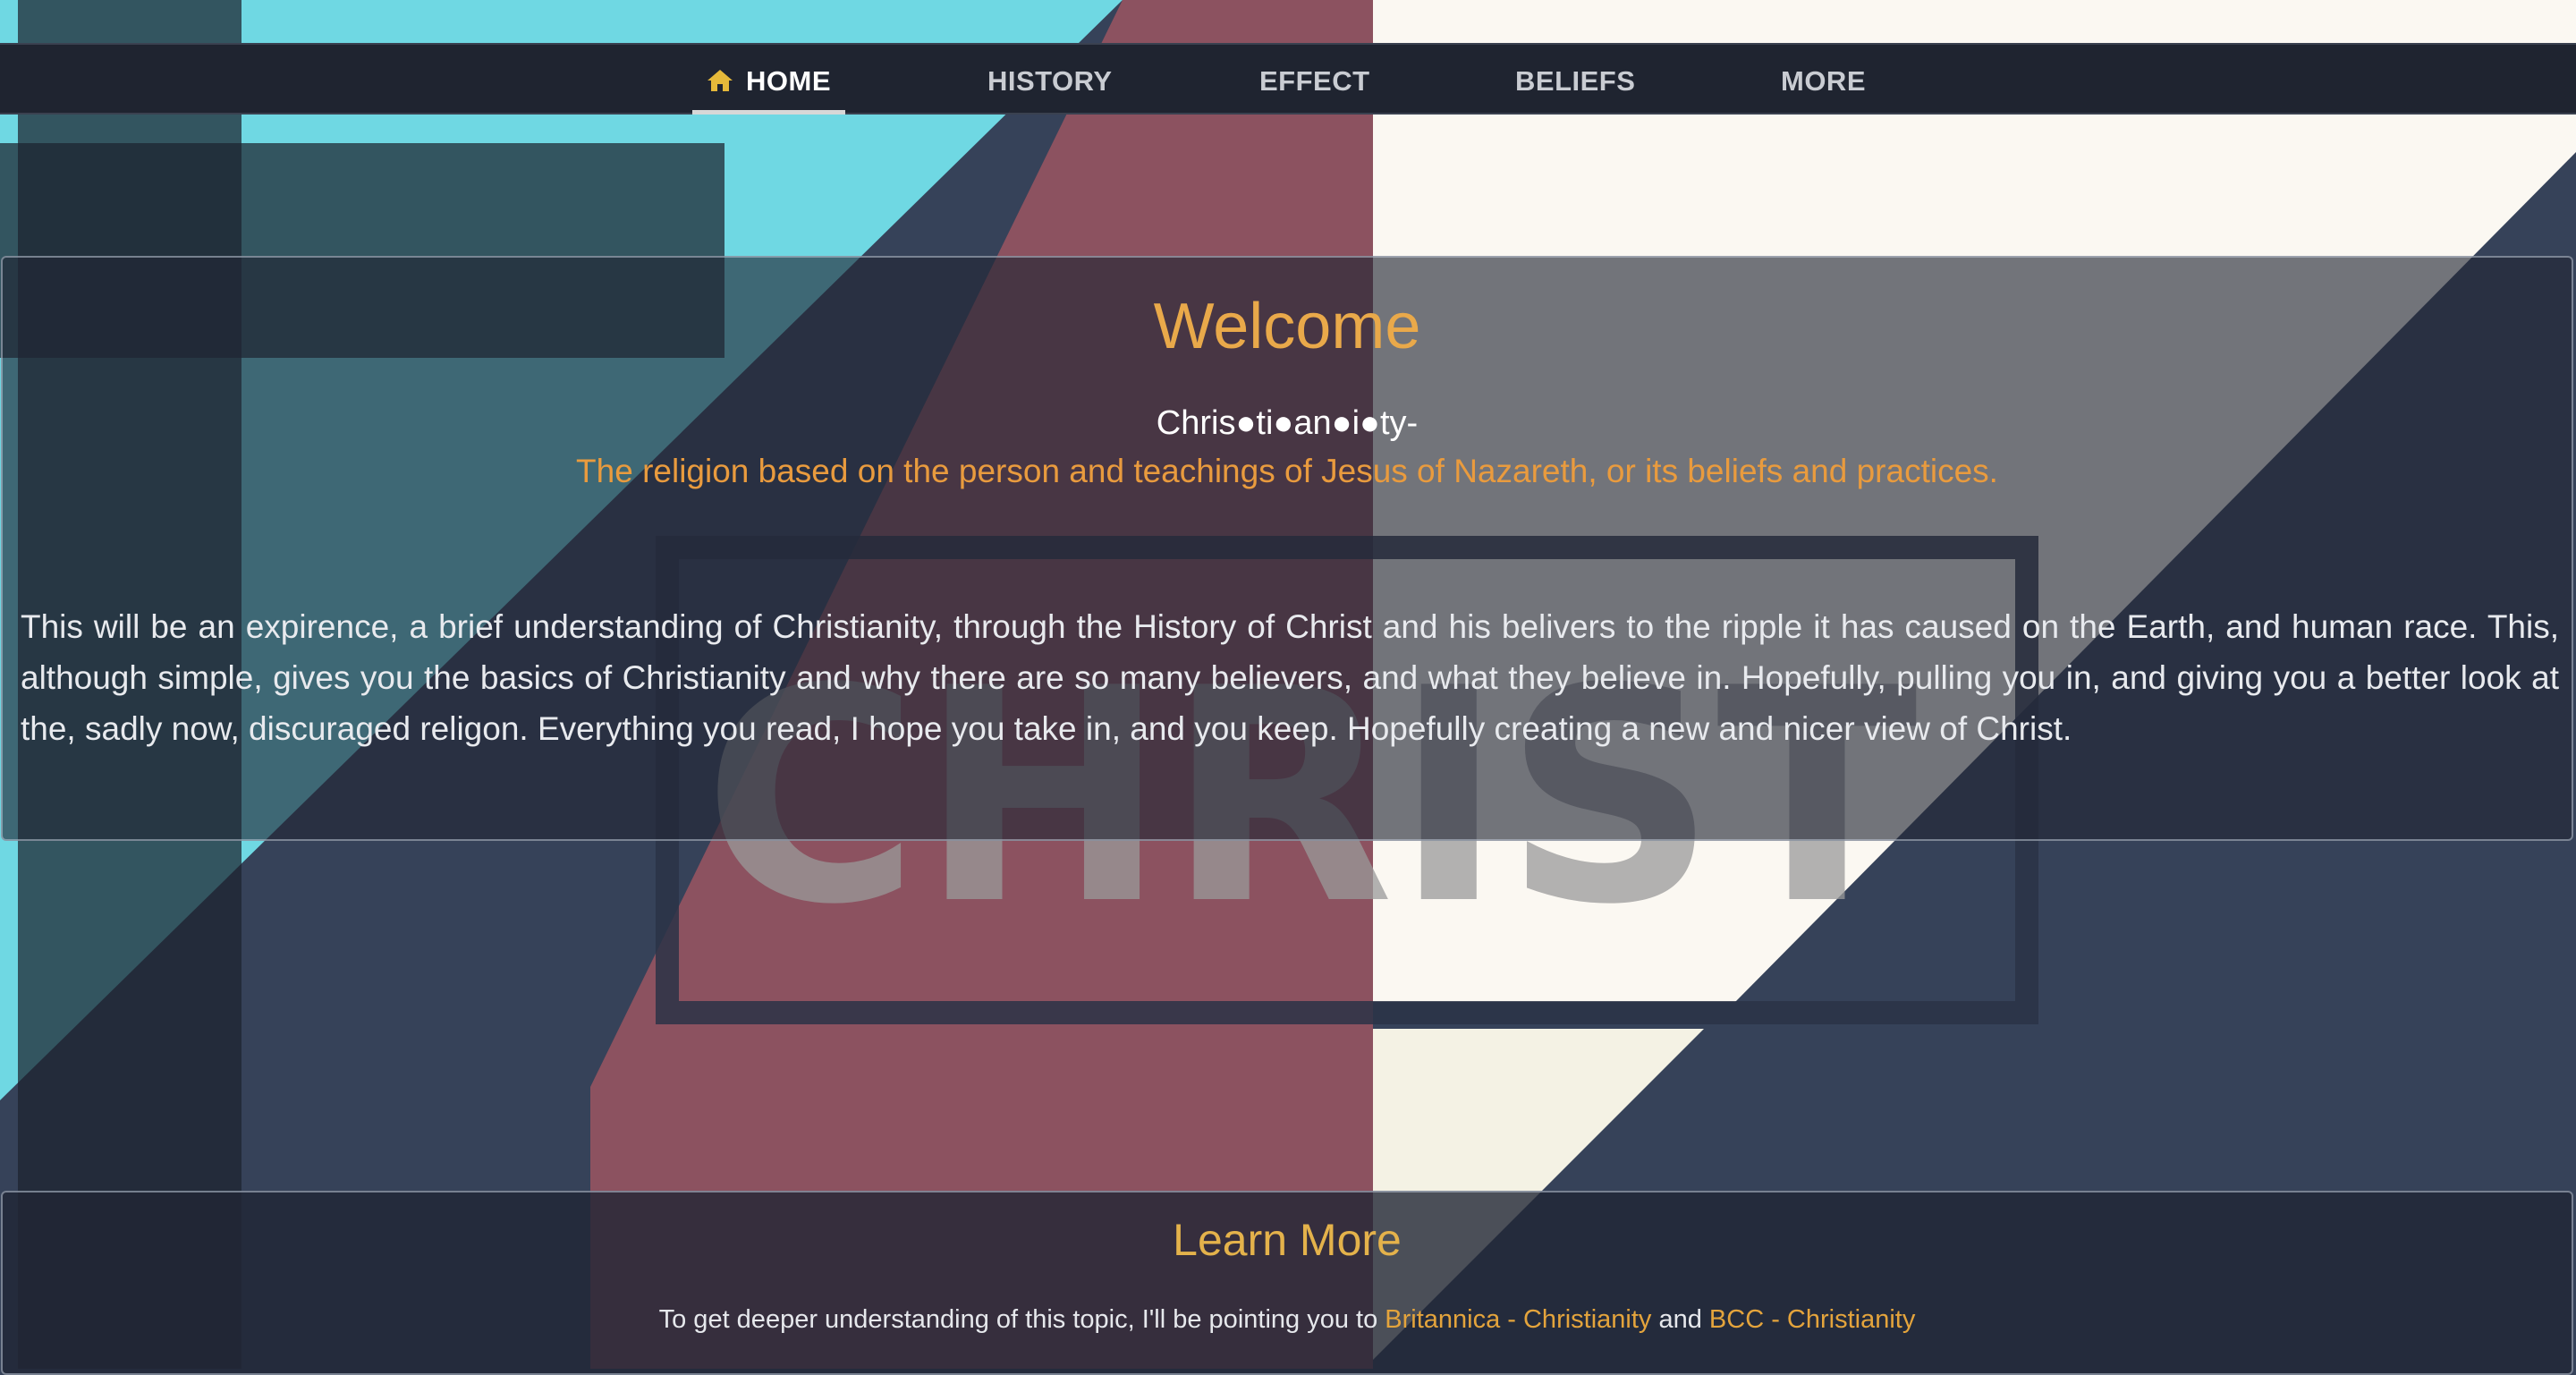  Describe the element at coordinates (1287, 326) in the screenshot. I see `welcome-title: Welcome` at that location.